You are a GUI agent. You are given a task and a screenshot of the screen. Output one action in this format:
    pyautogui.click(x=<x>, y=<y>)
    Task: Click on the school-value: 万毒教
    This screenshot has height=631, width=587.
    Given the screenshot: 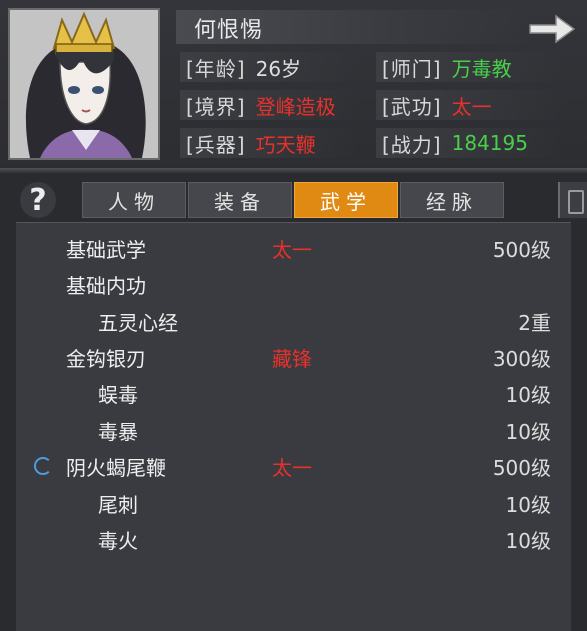 What is the action you would take?
    pyautogui.click(x=481, y=68)
    